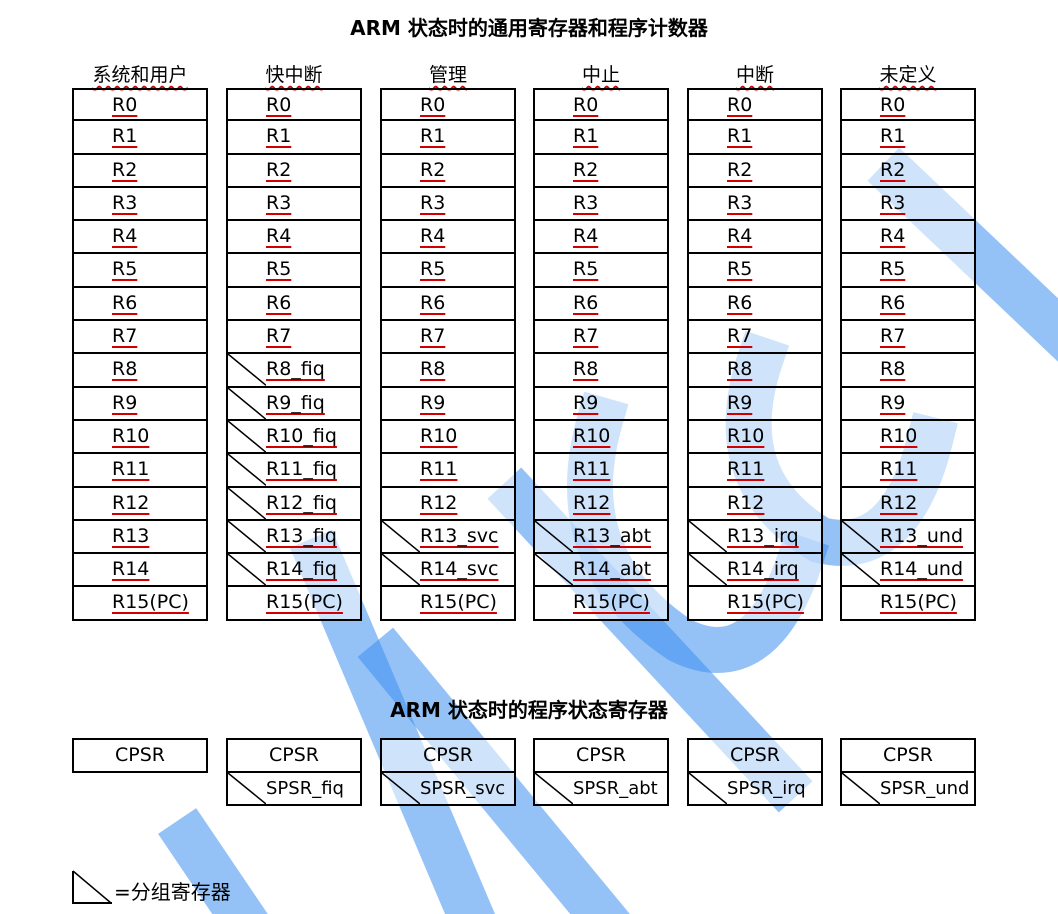 The width and height of the screenshot is (1058, 914). What do you see at coordinates (301, 502) in the screenshot?
I see `register-label: R12_fiq` at bounding box center [301, 502].